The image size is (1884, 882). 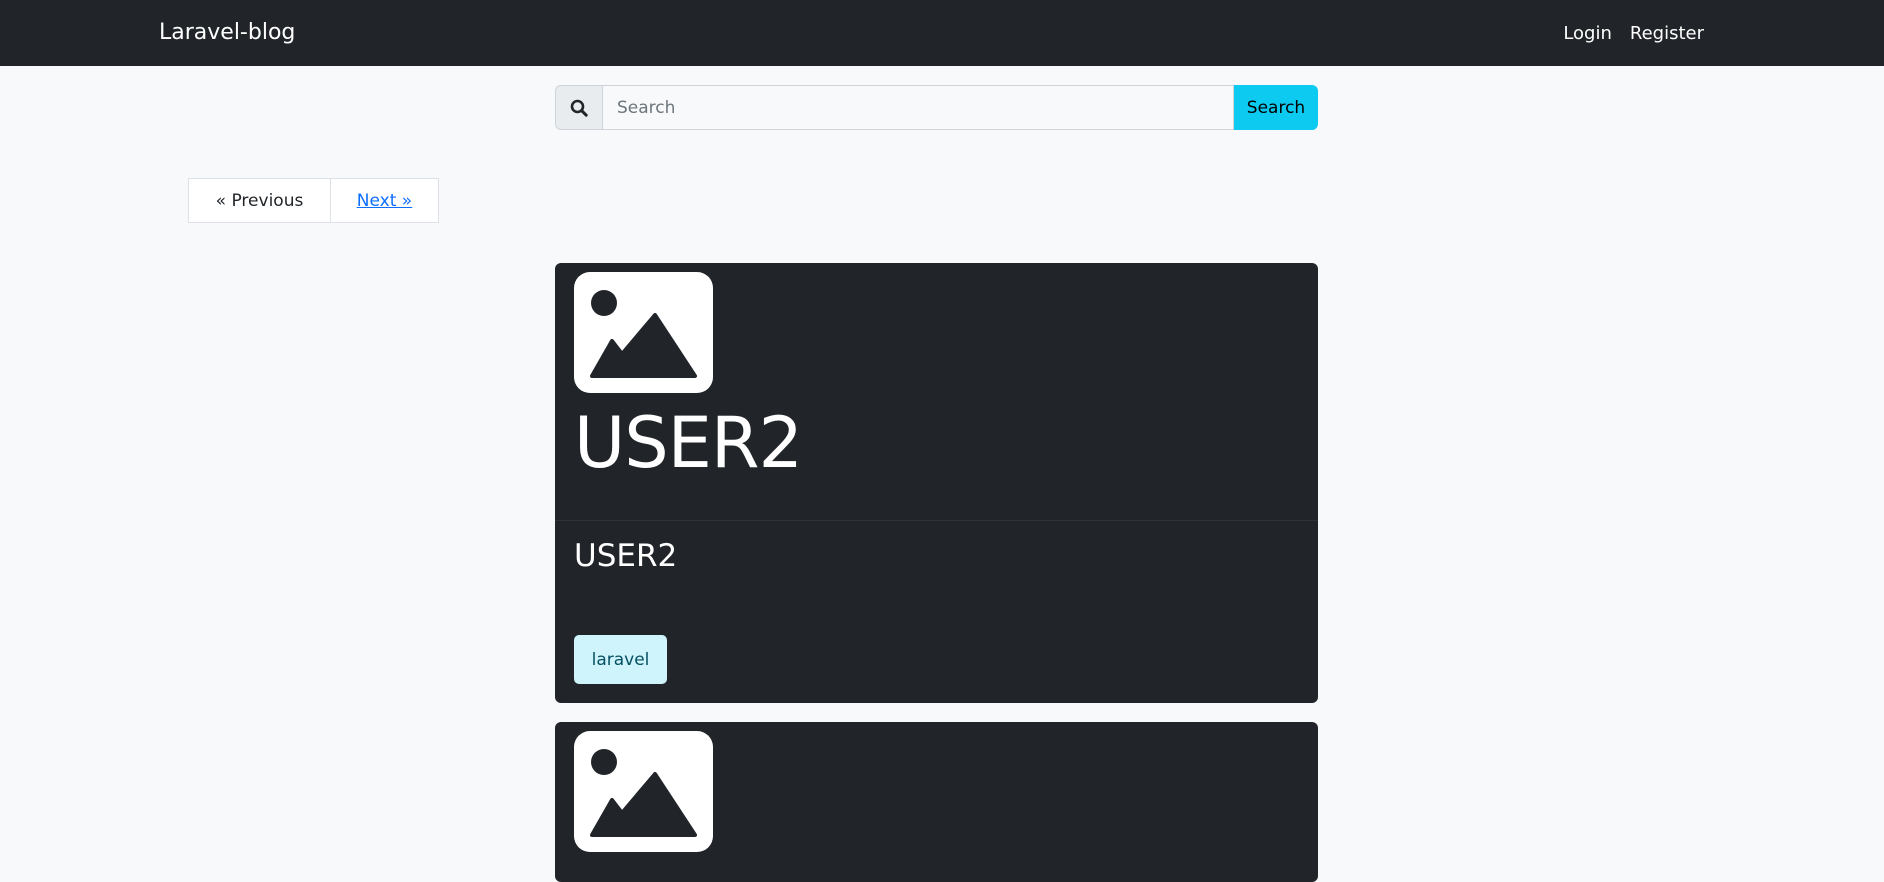 What do you see at coordinates (578, 107) in the screenshot?
I see `search-icon` at bounding box center [578, 107].